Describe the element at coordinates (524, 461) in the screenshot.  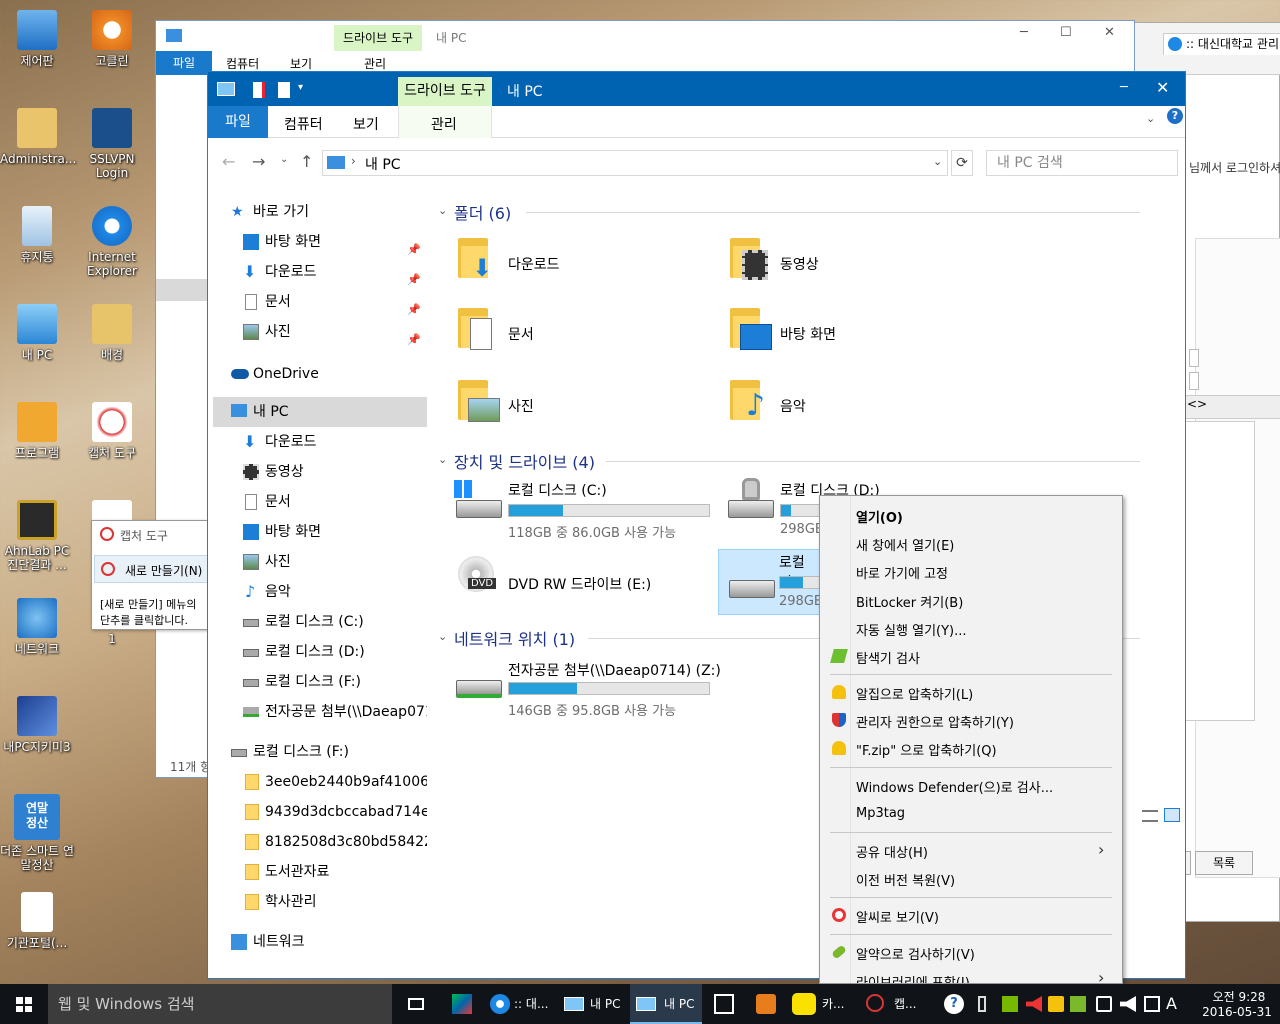
I see `drives-header: 장치 및 드라이브 (4)` at that location.